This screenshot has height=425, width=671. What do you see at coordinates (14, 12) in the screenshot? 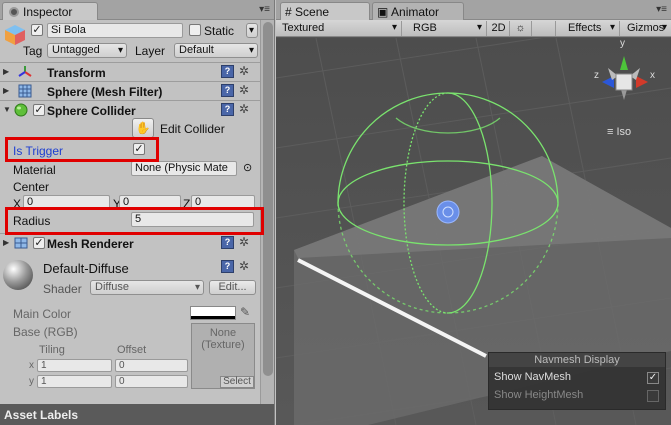
I see `inspector-icon` at bounding box center [14, 12].